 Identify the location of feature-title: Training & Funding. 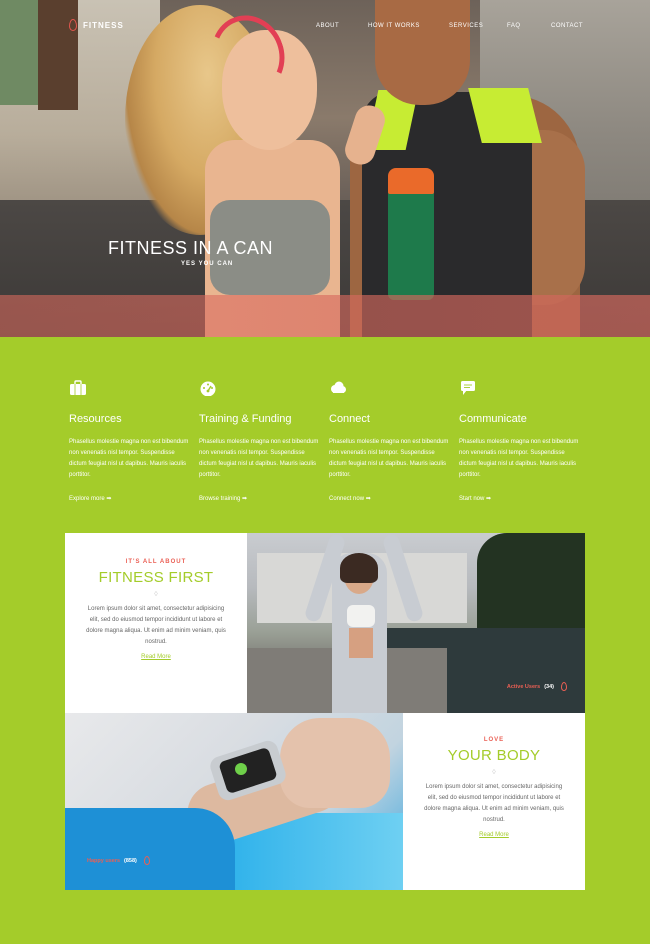
(245, 419).